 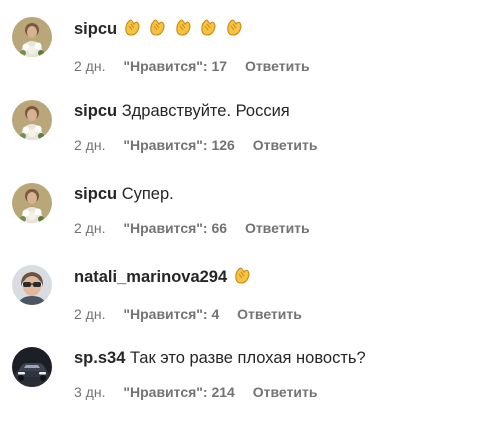 I want to click on comment-text: Так это разве плохая новость?, so click(x=247, y=358).